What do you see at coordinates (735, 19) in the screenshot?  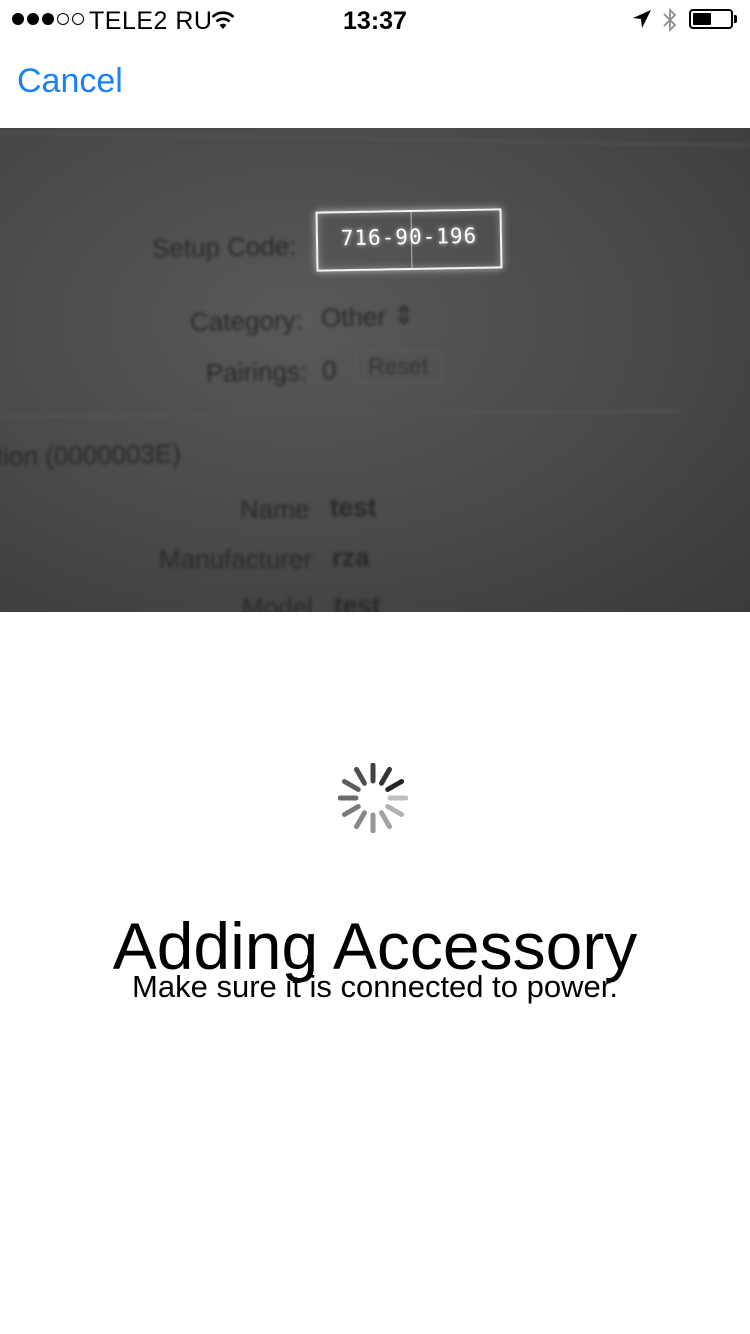 I see `battery-tip` at bounding box center [735, 19].